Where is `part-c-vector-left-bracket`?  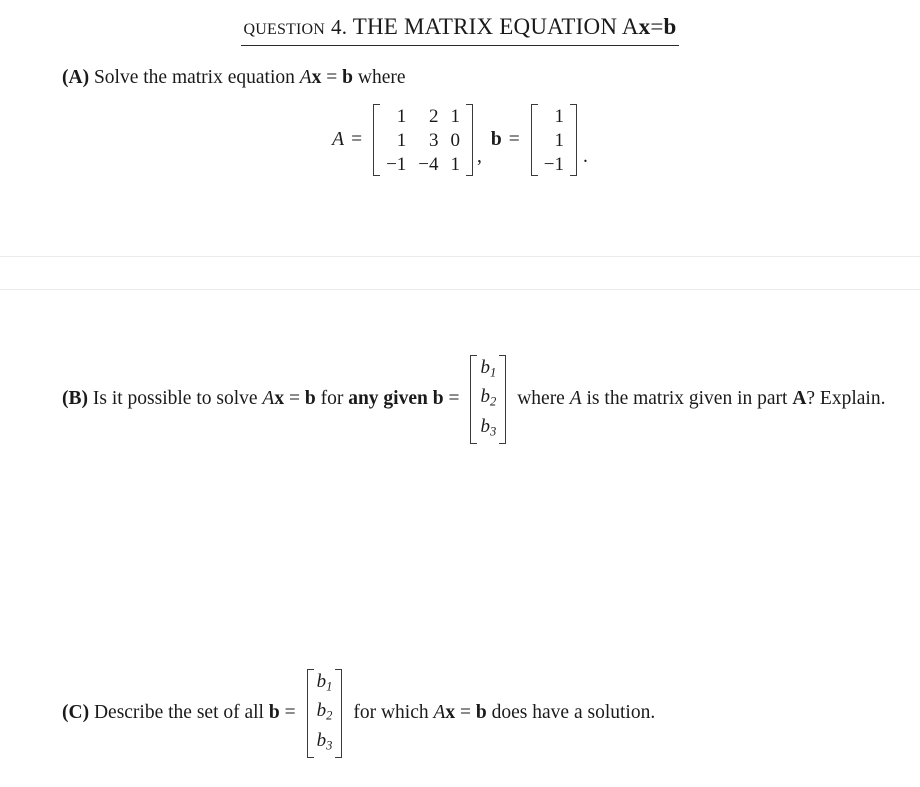 part-c-vector-left-bracket is located at coordinates (310, 713).